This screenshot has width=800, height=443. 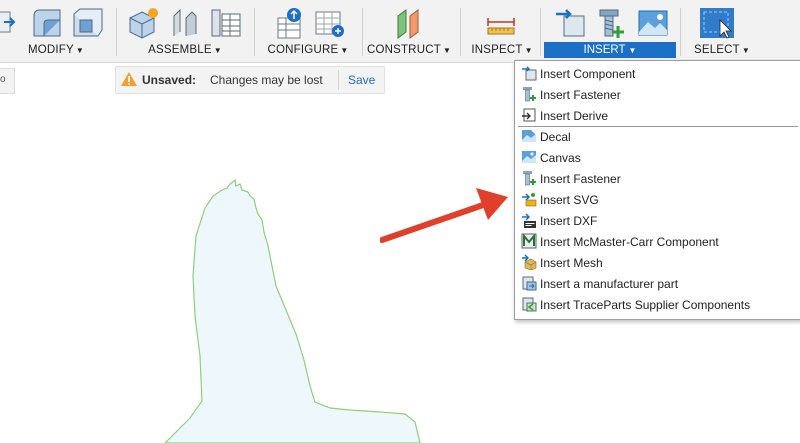 What do you see at coordinates (87, 23) in the screenshot?
I see `shell-icon` at bounding box center [87, 23].